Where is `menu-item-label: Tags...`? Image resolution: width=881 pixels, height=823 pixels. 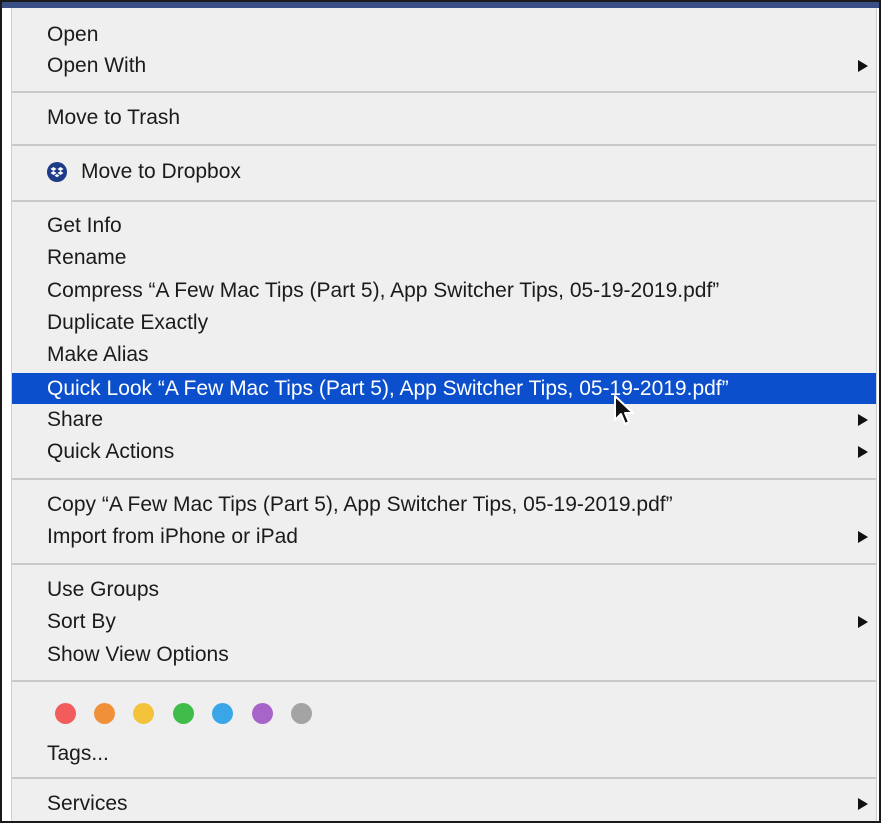 menu-item-label: Tags... is located at coordinates (78, 753).